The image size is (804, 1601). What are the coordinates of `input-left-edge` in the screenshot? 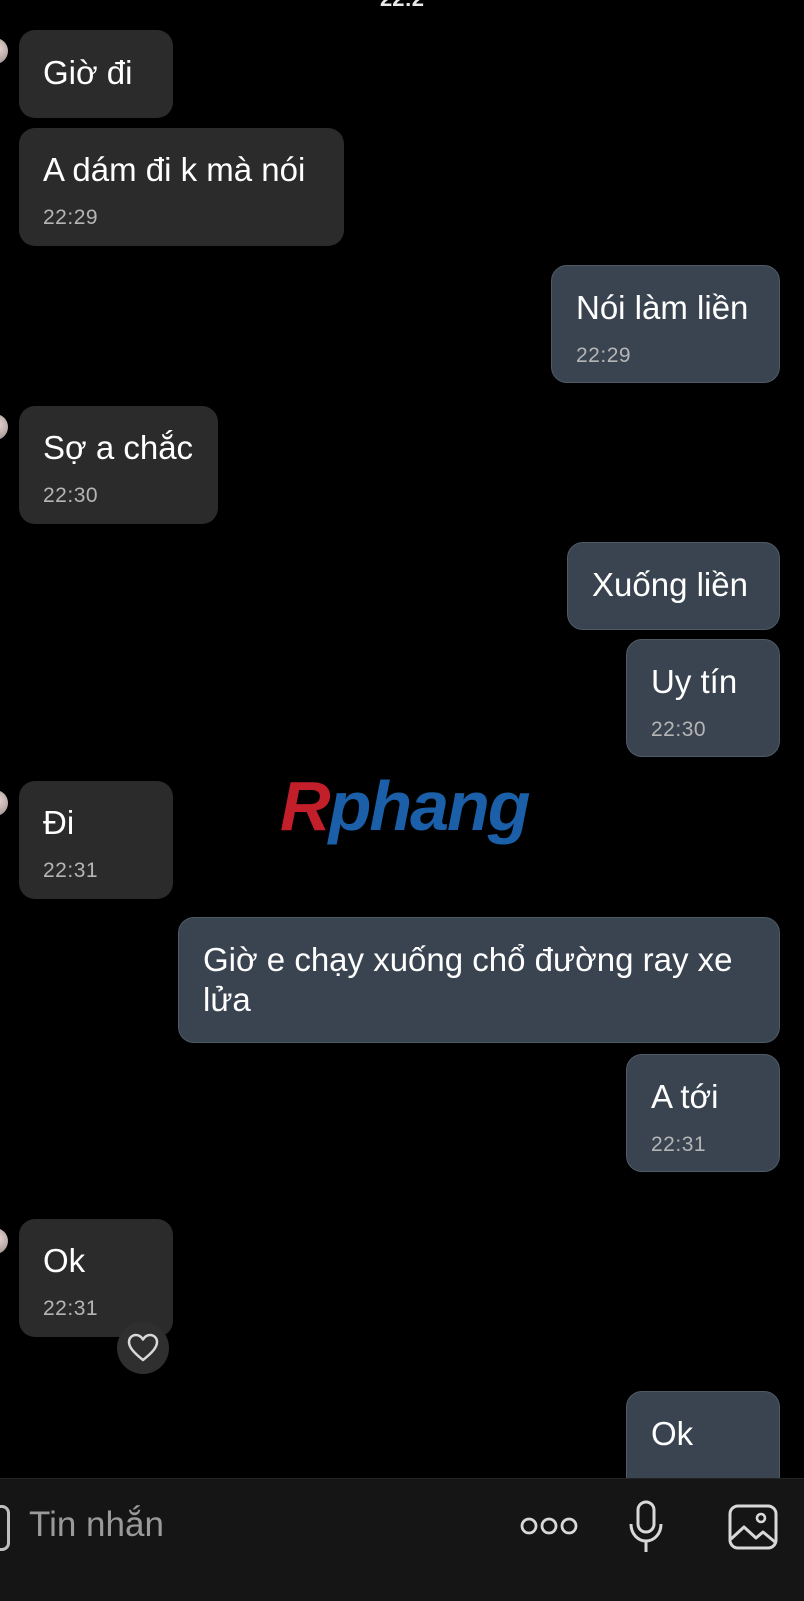 It's located at (5, 1528).